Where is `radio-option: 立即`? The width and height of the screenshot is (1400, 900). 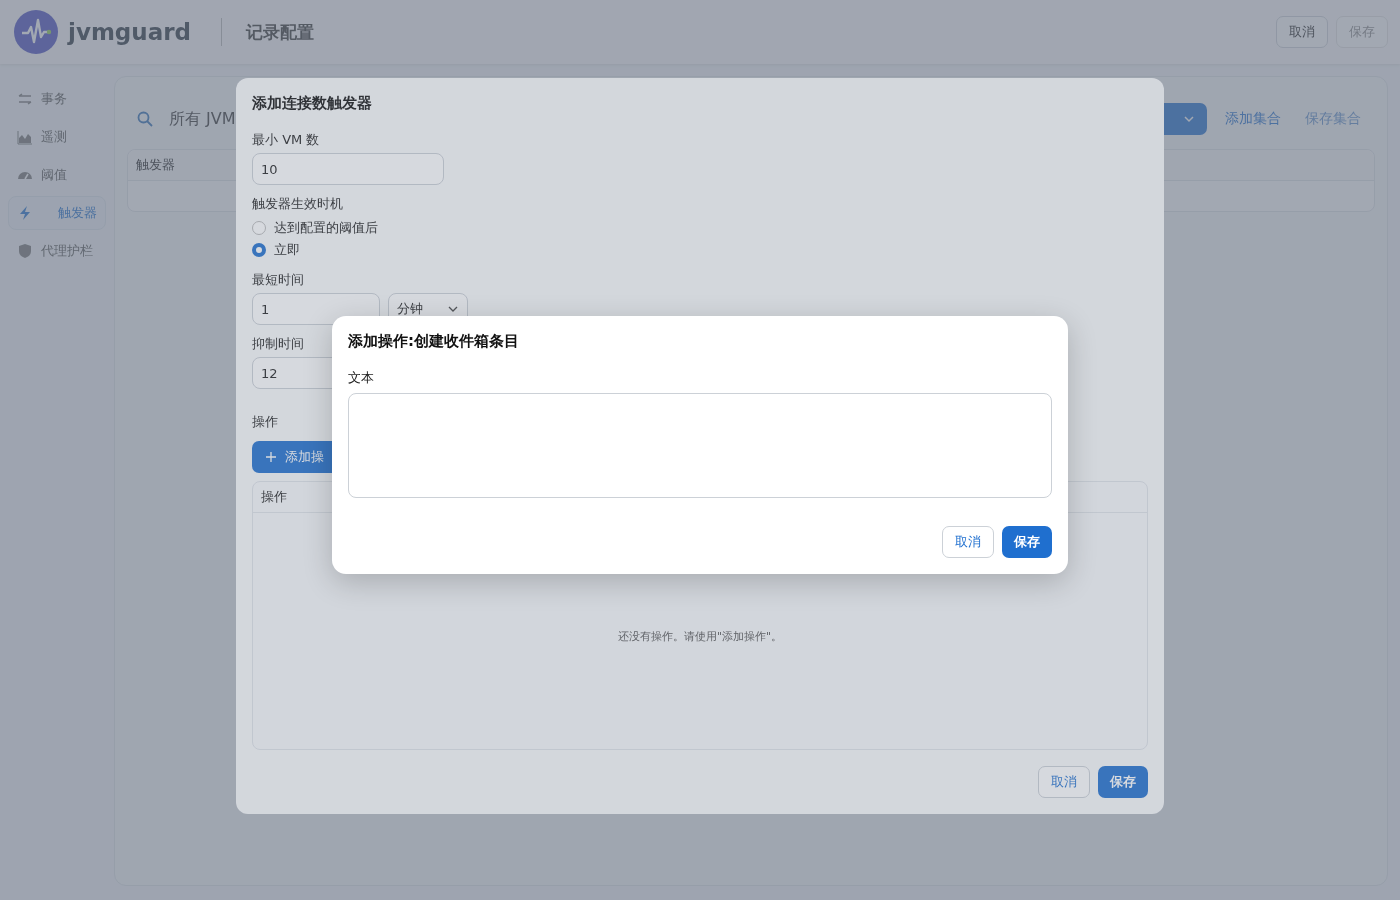
radio-option: 立即 is located at coordinates (700, 250).